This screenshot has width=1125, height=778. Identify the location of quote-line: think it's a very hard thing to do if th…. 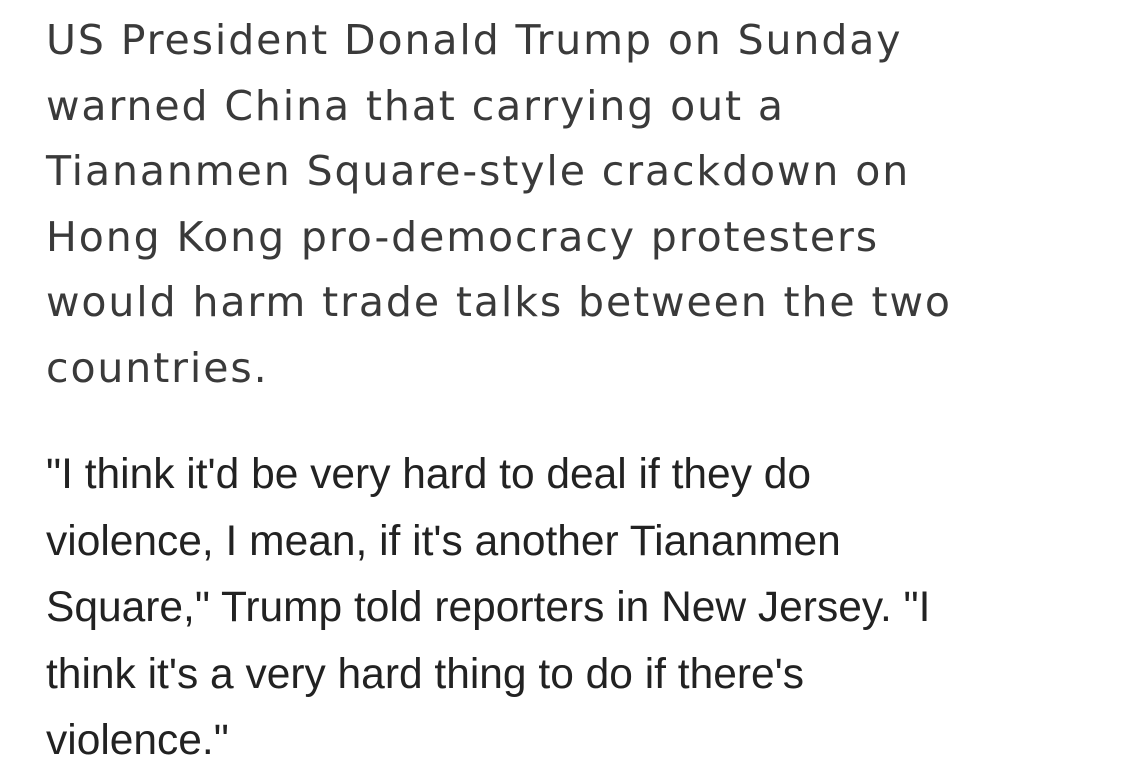
(425, 674).